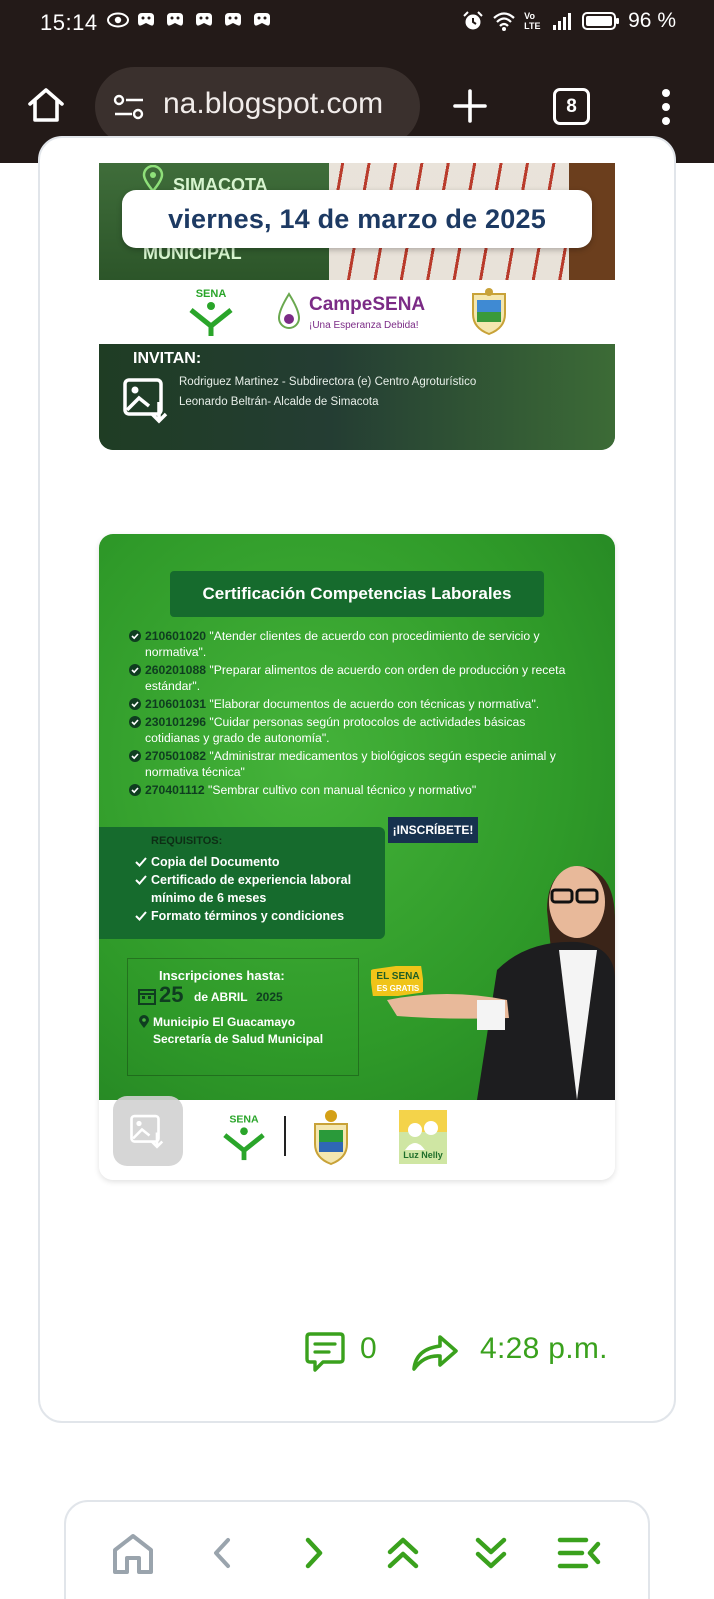  I want to click on requirement-text: Formato términos y condiciones, so click(248, 916).